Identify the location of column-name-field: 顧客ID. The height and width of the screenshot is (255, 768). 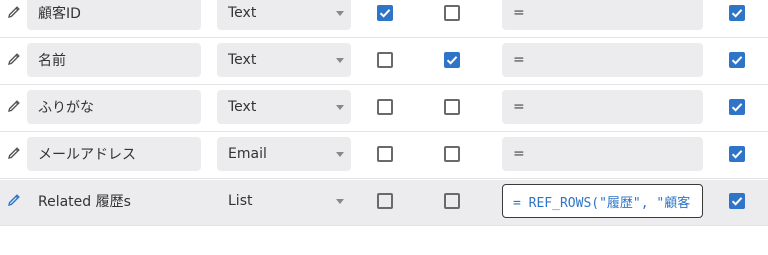
(114, 15).